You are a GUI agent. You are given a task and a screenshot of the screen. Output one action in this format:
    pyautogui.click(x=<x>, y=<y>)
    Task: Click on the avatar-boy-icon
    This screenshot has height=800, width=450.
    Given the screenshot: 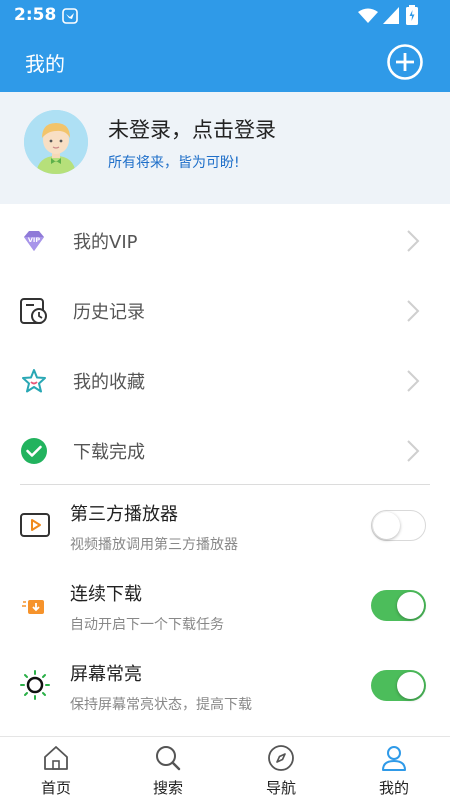 What is the action you would take?
    pyautogui.click(x=56, y=142)
    